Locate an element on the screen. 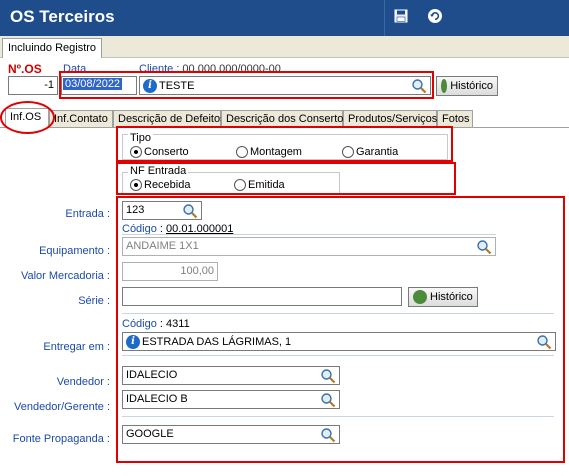 Image resolution: width=569 pixels, height=476 pixels. tab-inf-contato: Inf.Contato is located at coordinates (81, 118).